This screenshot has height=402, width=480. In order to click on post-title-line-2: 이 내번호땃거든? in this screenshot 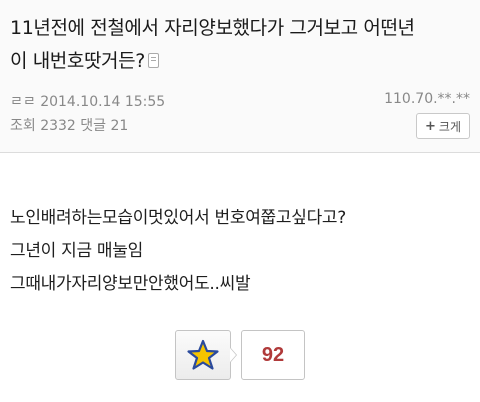, I will do `click(77, 61)`.